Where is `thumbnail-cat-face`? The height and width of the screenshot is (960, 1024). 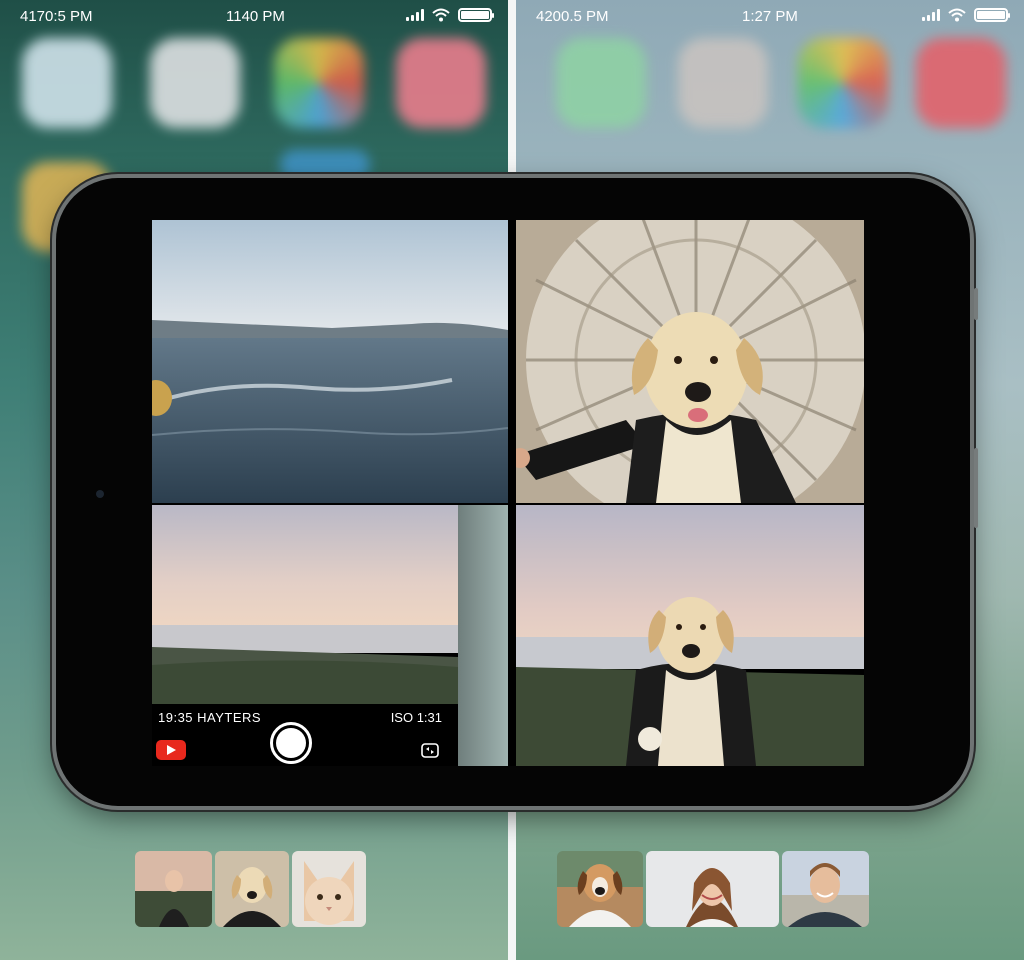
thumbnail-cat-face is located at coordinates (329, 889).